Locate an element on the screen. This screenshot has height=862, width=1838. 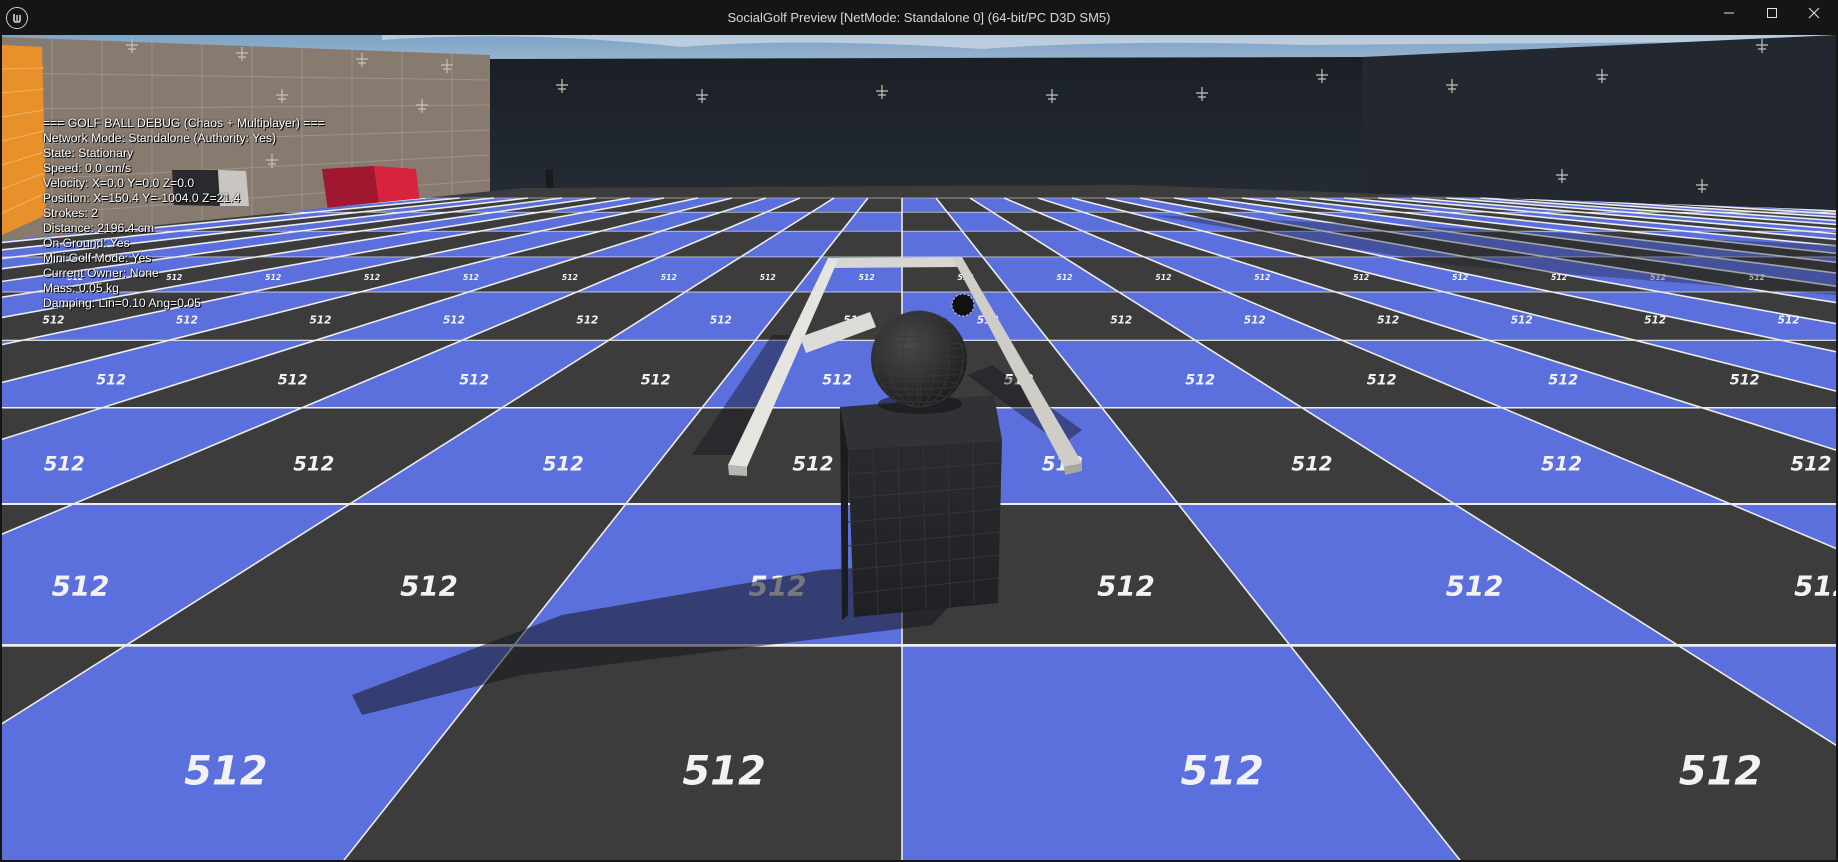
minimize-button is located at coordinates (1729, 15).